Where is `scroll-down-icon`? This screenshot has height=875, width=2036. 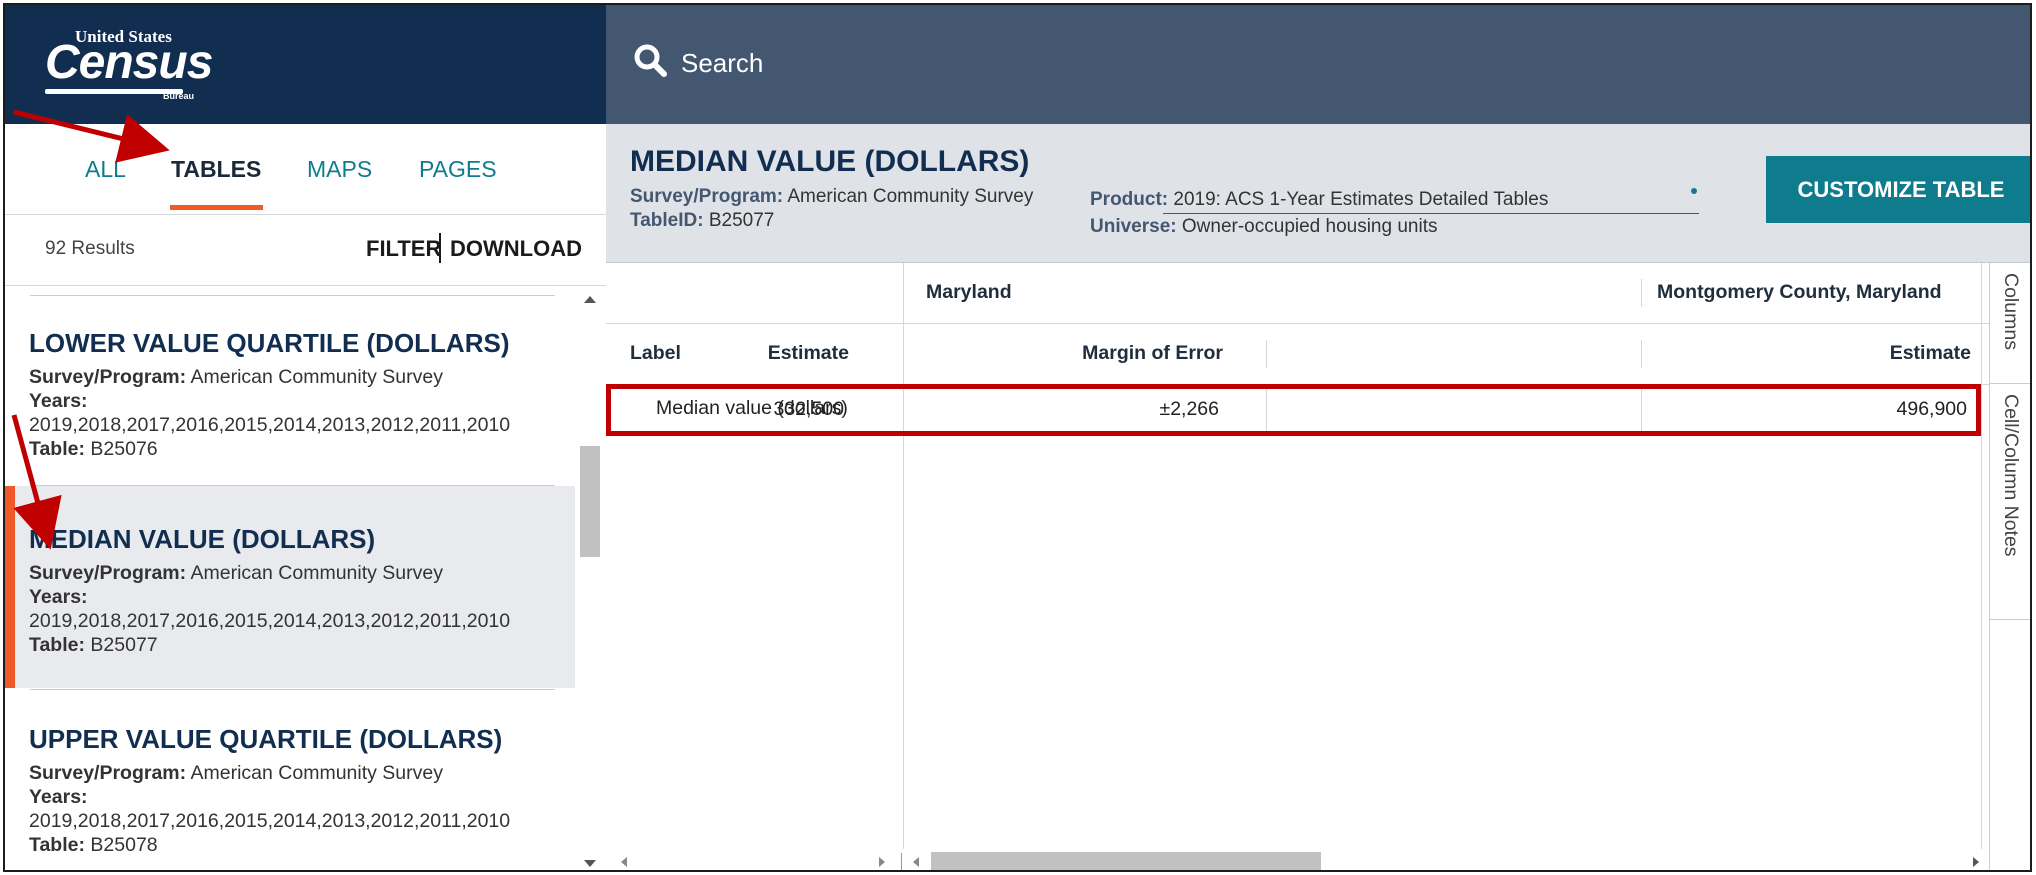 scroll-down-icon is located at coordinates (590, 863).